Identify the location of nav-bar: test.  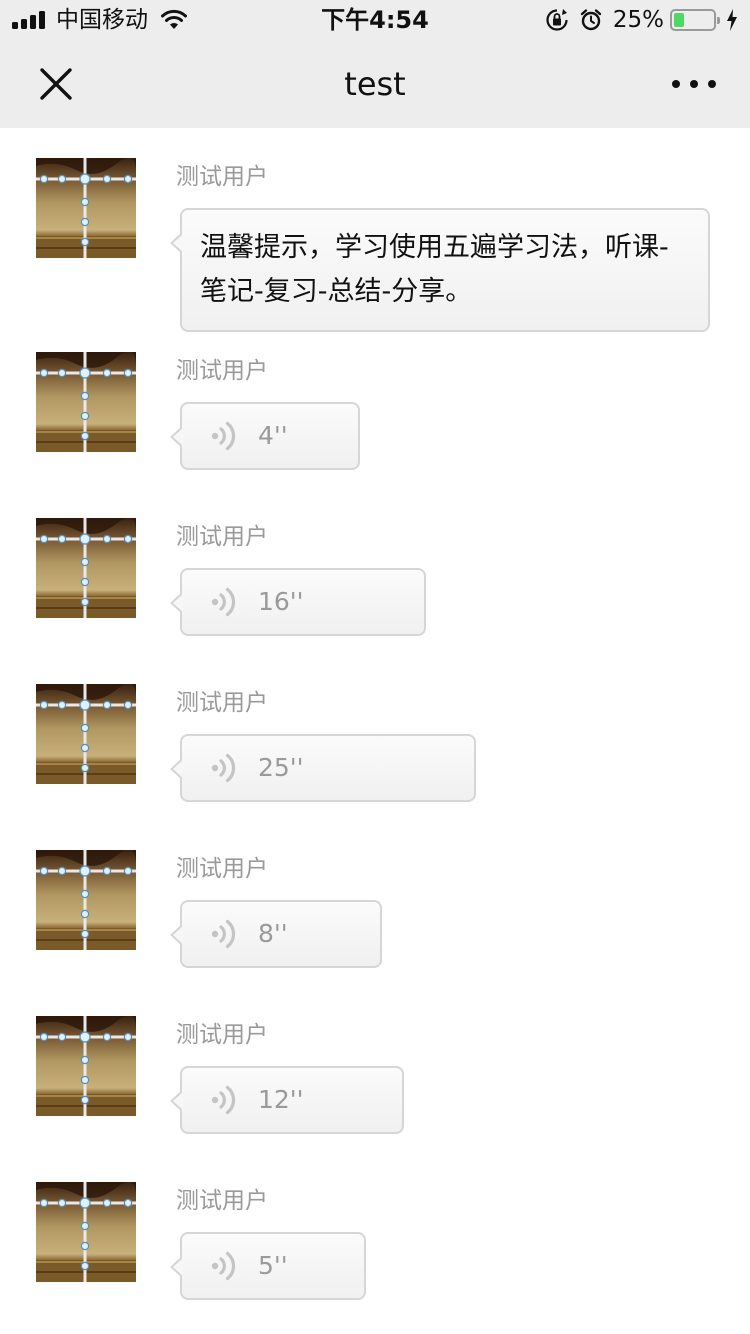
(375, 84).